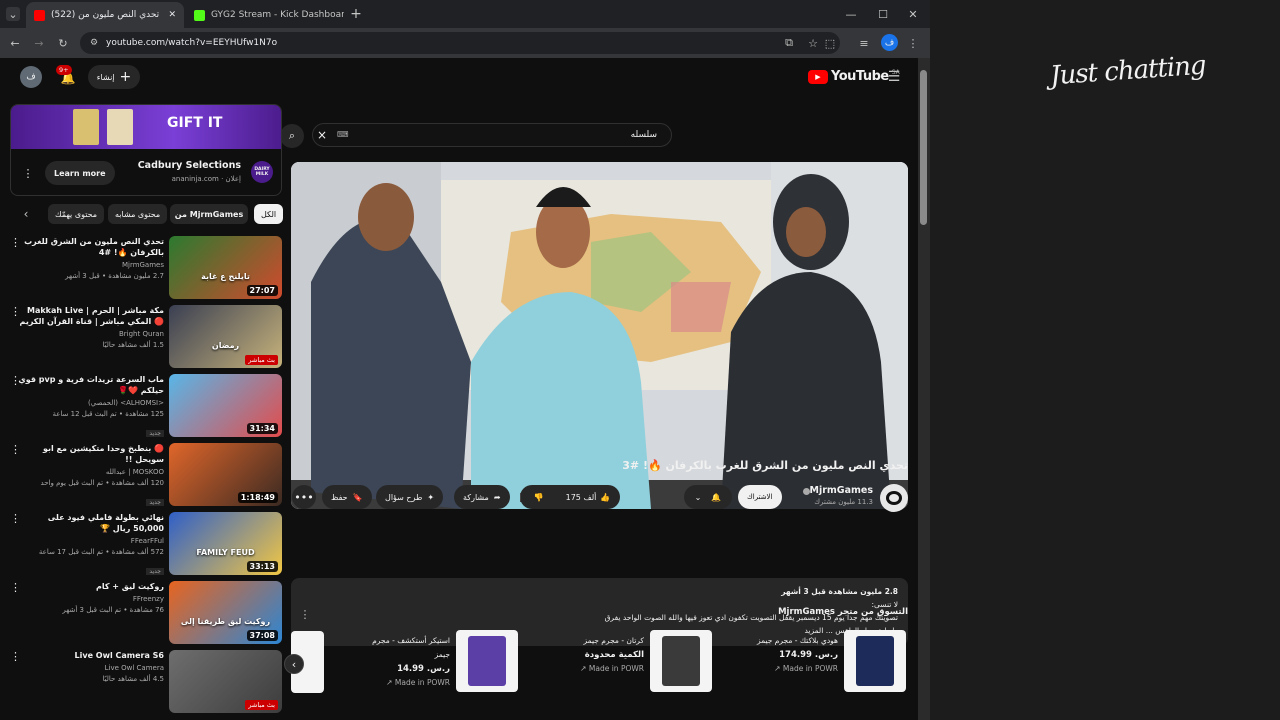 The width and height of the screenshot is (1280, 720). I want to click on related-meta: 4.5 ألف مشاهد حاليًا, so click(133, 679).